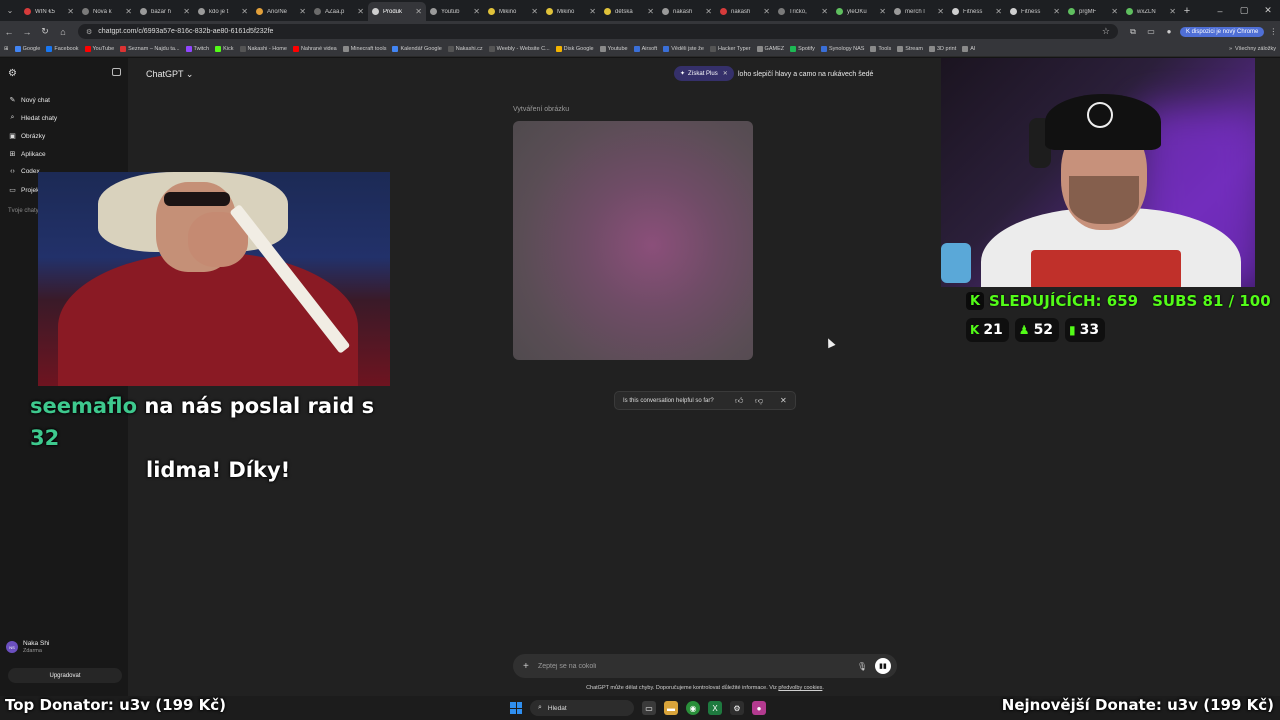 The height and width of the screenshot is (720, 1280). I want to click on chrome-update-button: K dispozici je nový Chrome, so click(1222, 31).